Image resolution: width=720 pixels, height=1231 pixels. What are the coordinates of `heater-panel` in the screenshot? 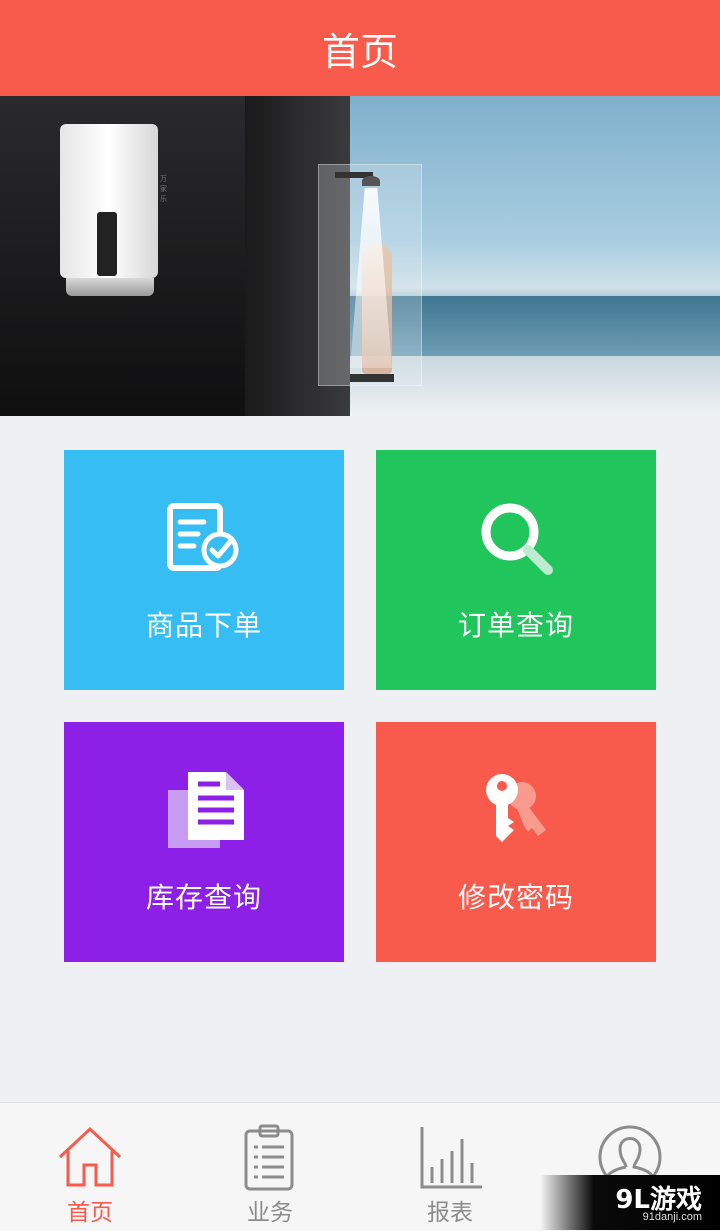 It's located at (107, 244).